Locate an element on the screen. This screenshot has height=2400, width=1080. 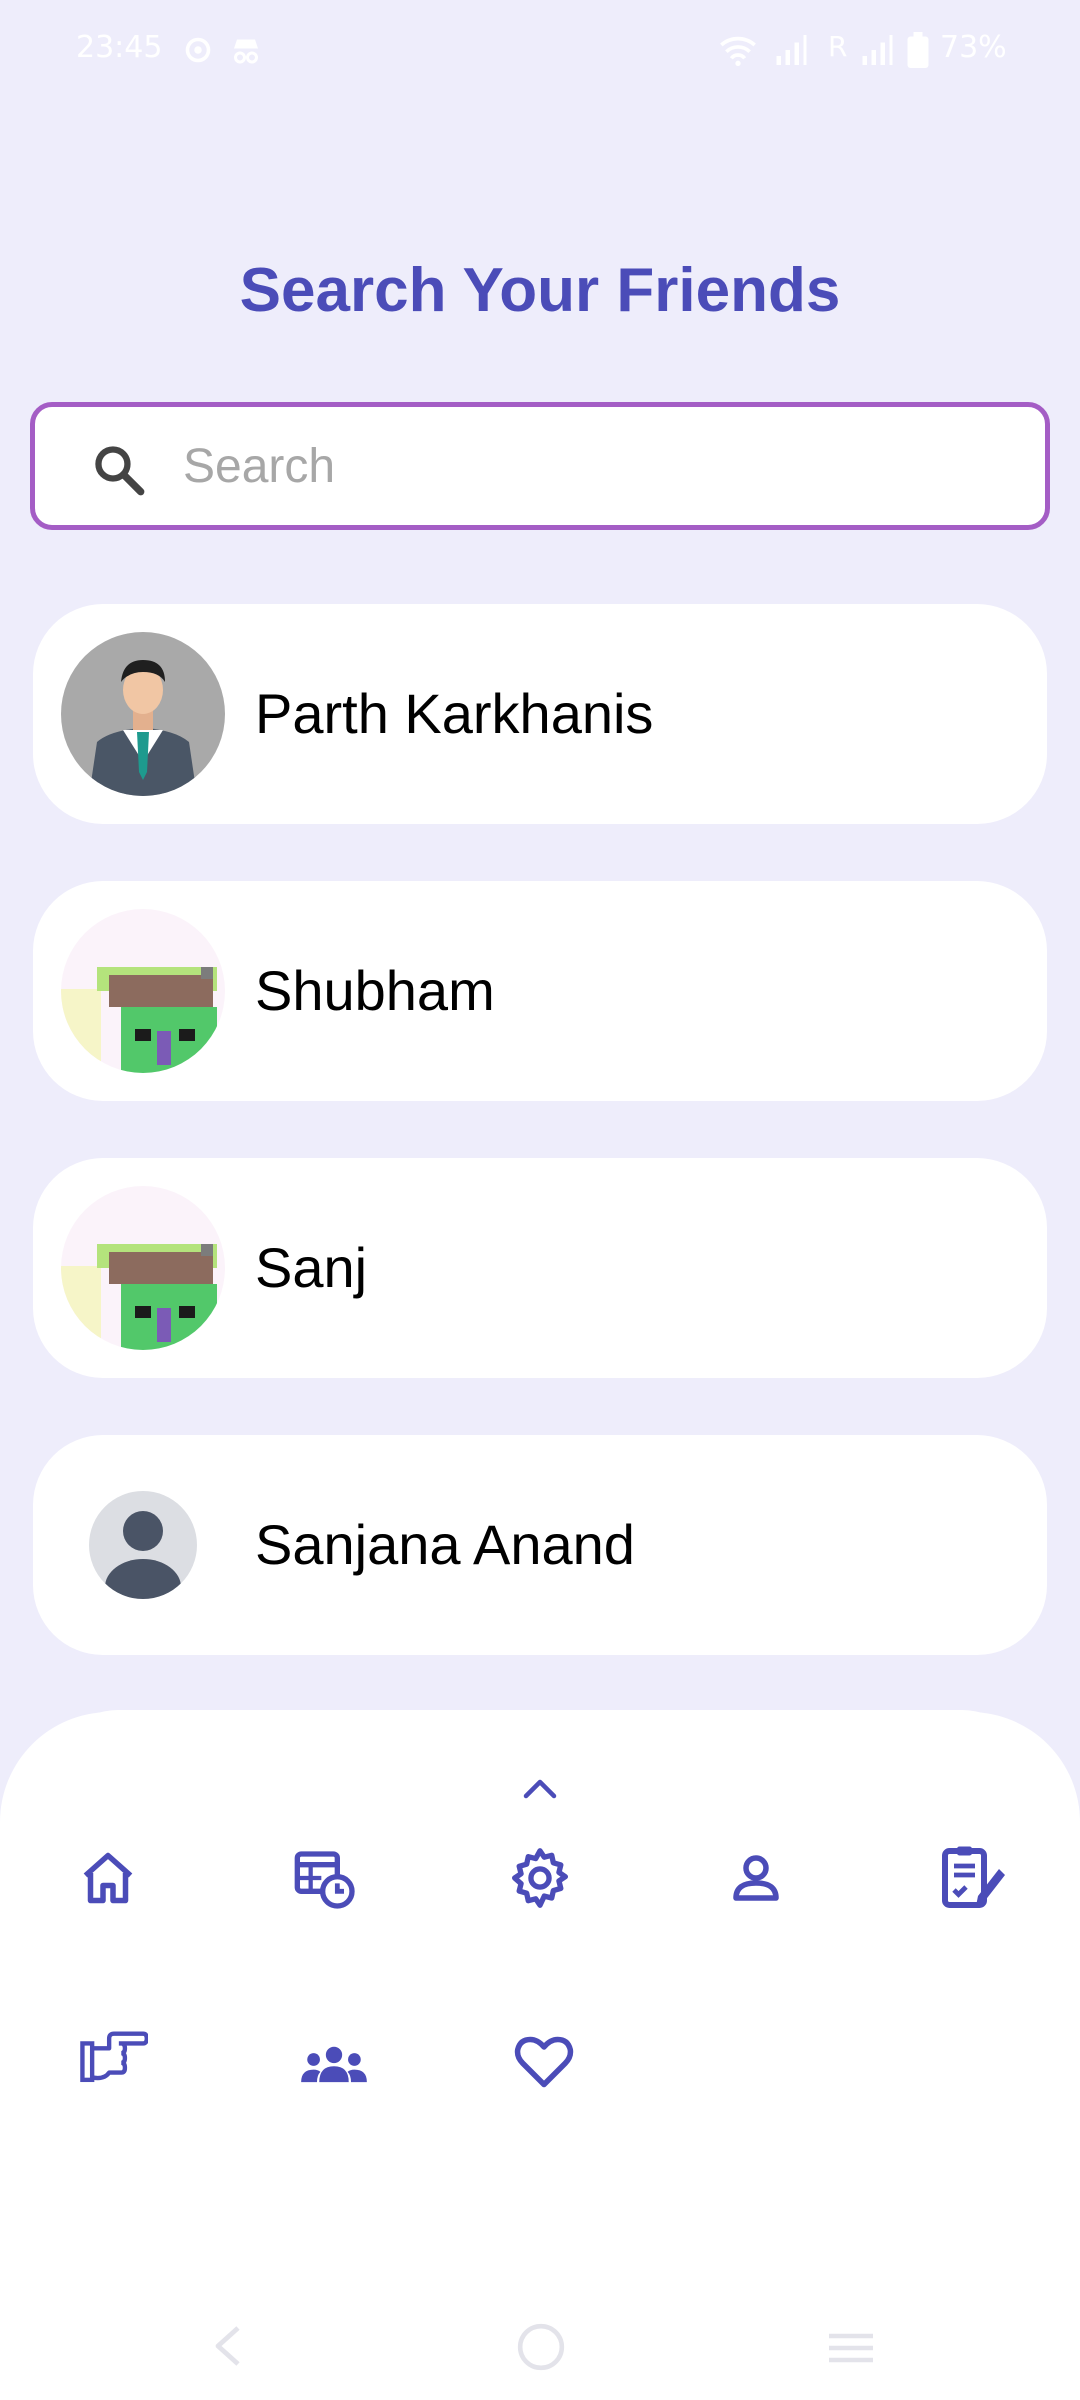
group-icon is located at coordinates (334, 2064).